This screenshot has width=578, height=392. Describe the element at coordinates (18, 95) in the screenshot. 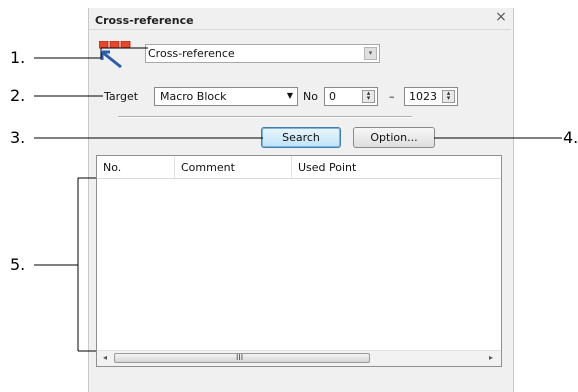

I see `callout-2: 2.` at that location.